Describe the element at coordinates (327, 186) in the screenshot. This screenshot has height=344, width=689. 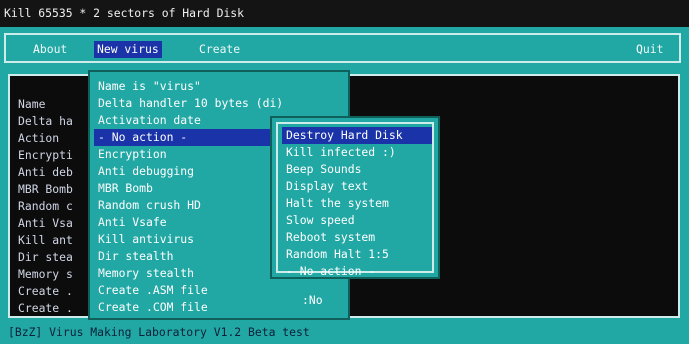
I see `action-item-display-text: Display text` at that location.